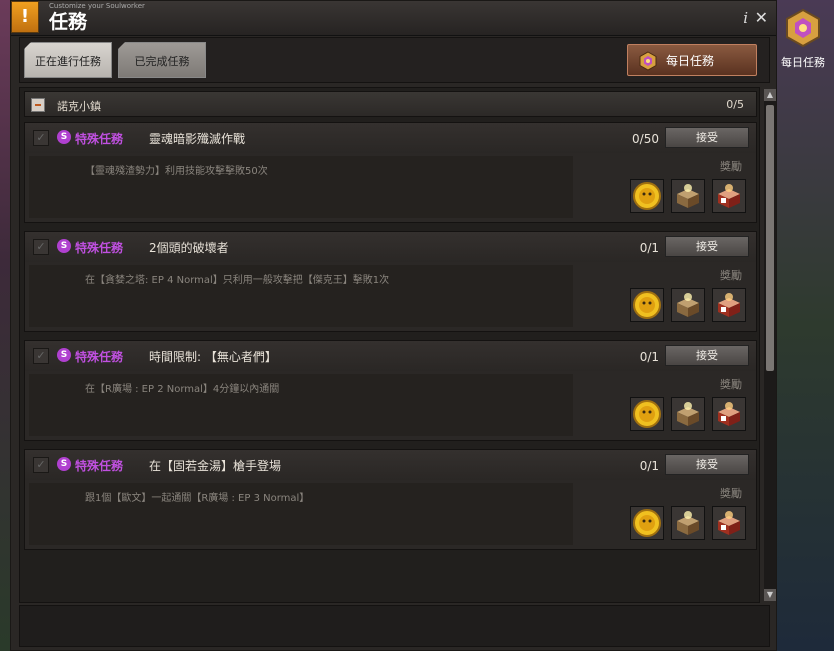  I want to click on quest-title: 2個頭的破壞者, so click(189, 248).